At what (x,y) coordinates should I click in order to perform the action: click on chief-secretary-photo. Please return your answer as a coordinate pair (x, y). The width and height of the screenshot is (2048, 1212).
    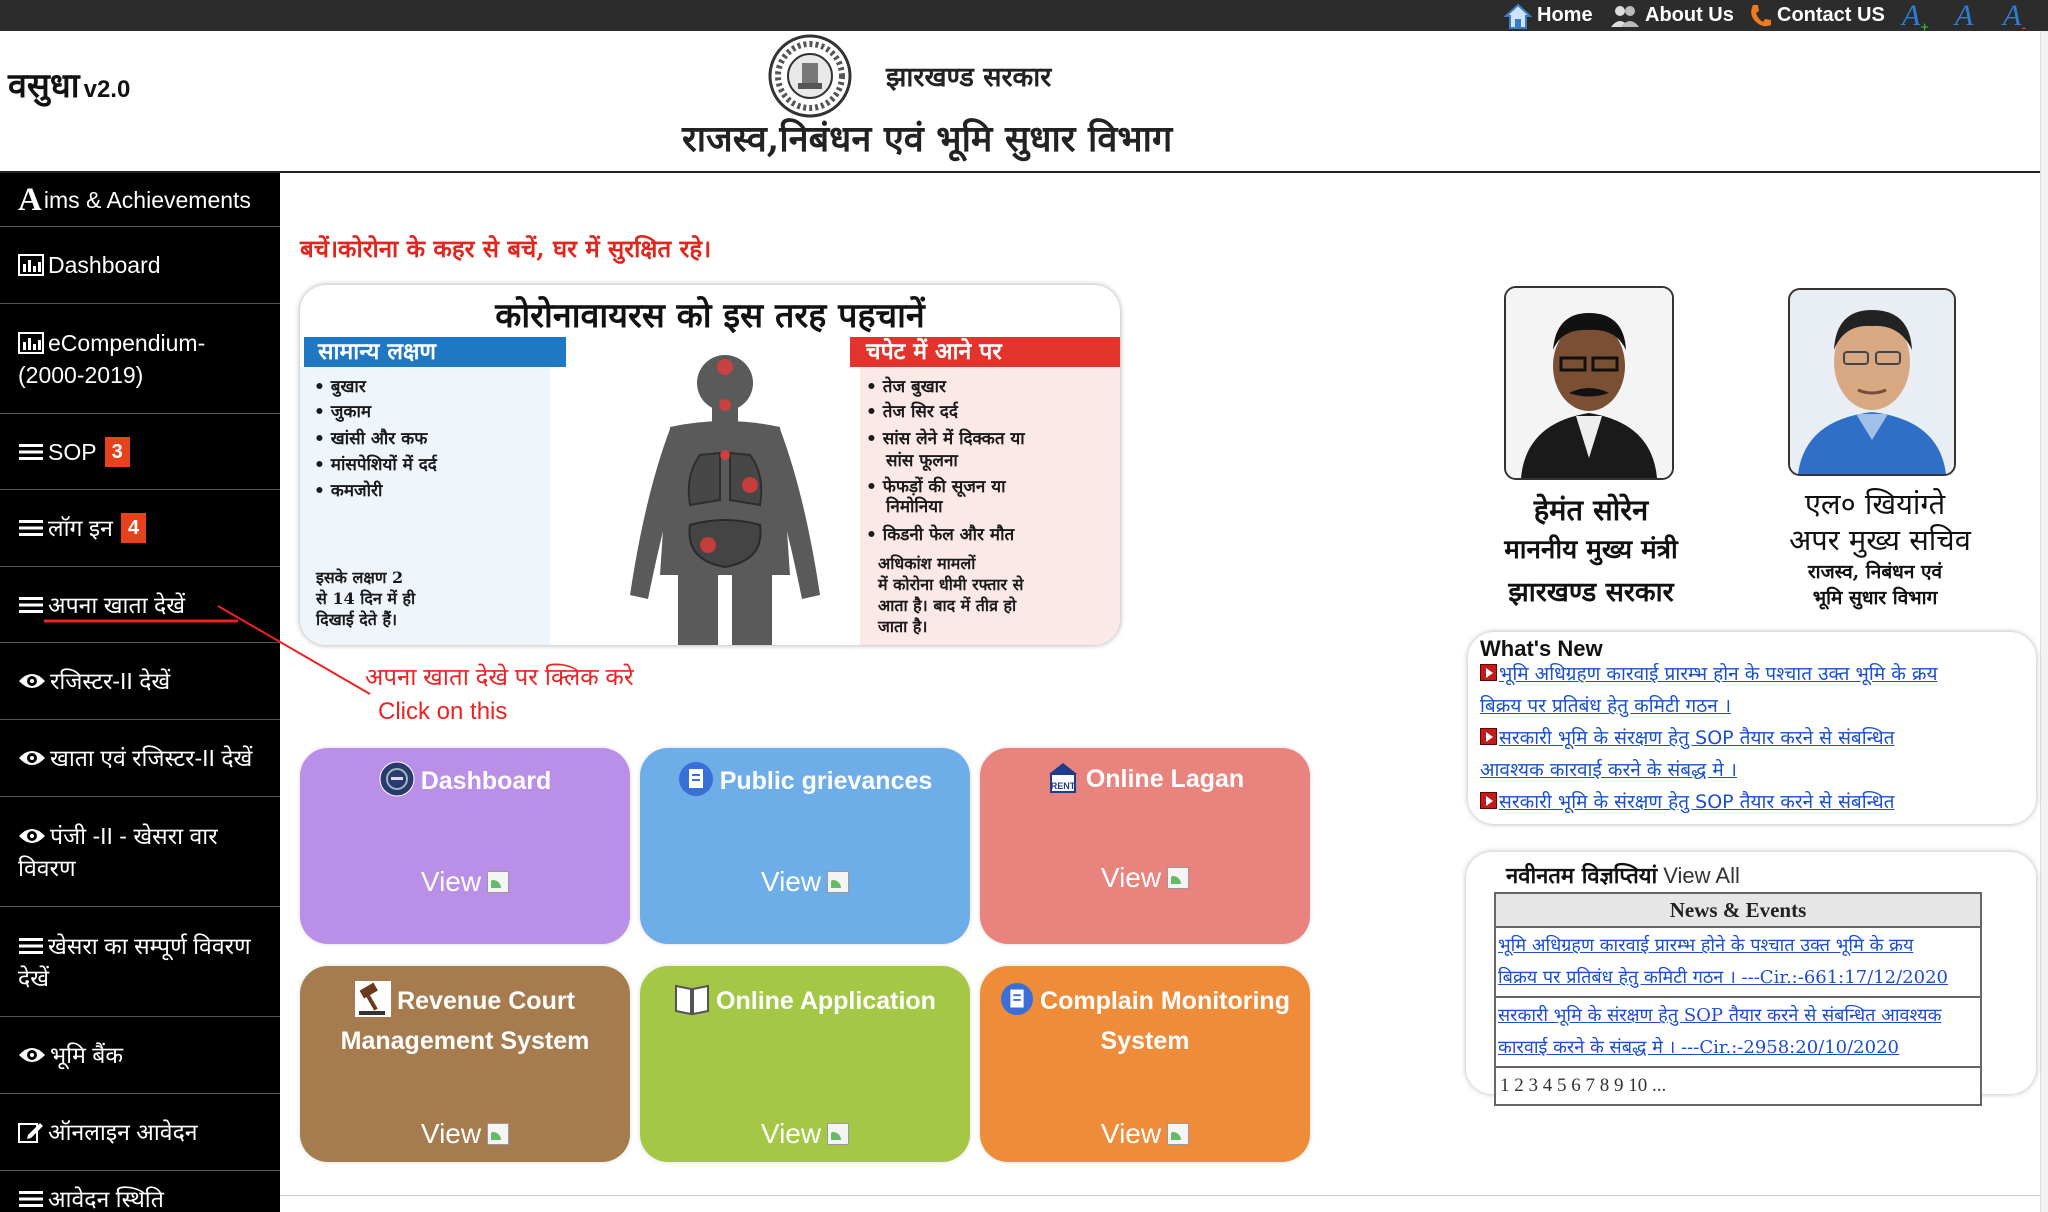
    Looking at the image, I should click on (1872, 382).